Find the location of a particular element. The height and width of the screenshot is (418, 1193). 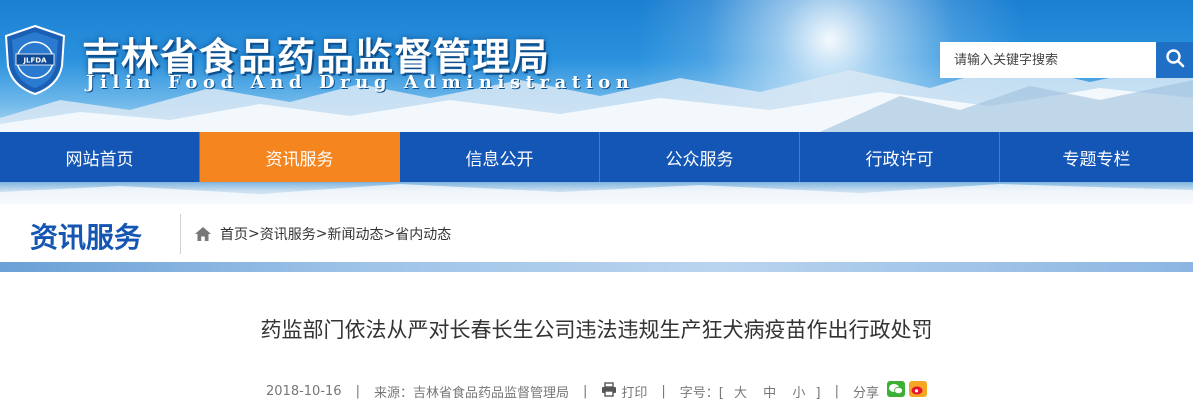

source-label: 来源： is located at coordinates (393, 393).